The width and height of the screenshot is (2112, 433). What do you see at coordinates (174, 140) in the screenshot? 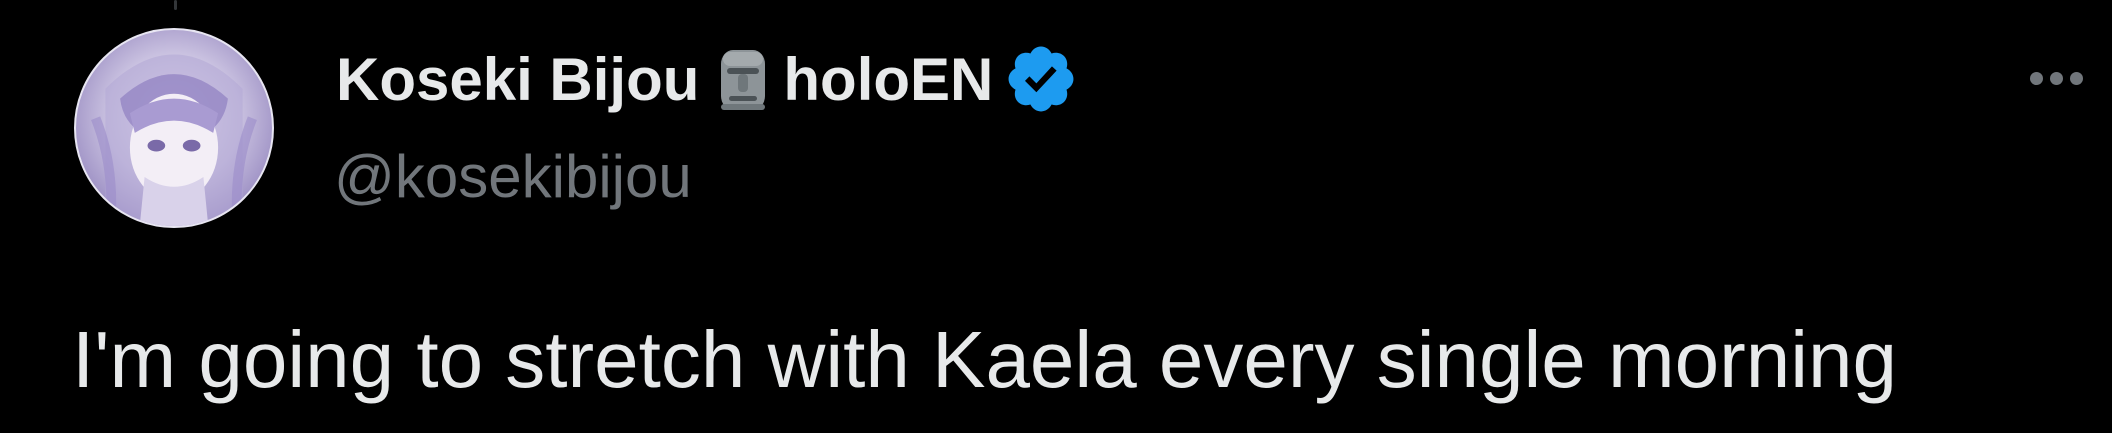
I see `avatar-image` at bounding box center [174, 140].